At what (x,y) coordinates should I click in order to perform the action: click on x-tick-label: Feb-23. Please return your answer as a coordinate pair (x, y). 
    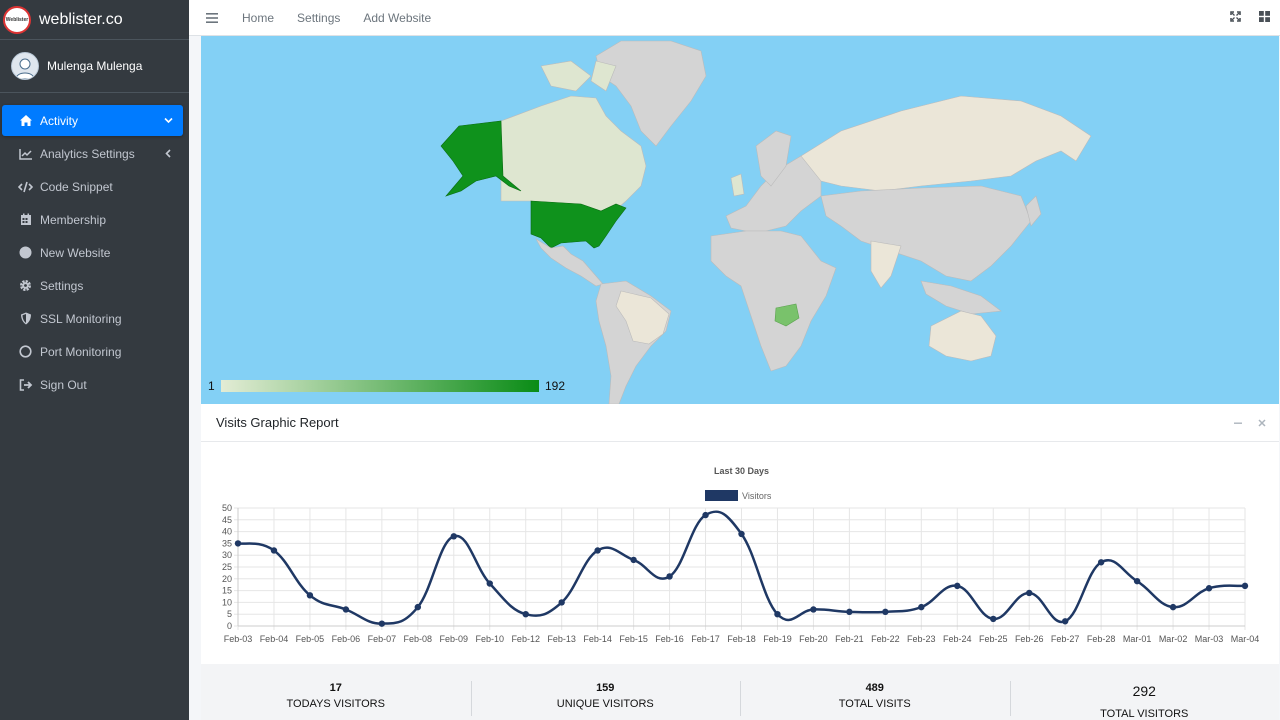
    Looking at the image, I should click on (921, 639).